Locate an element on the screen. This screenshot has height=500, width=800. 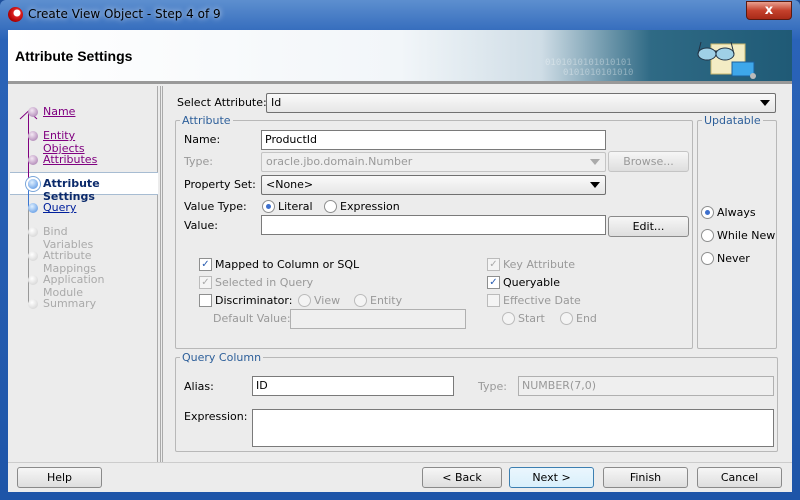
expression-label: Expression: is located at coordinates (216, 416).